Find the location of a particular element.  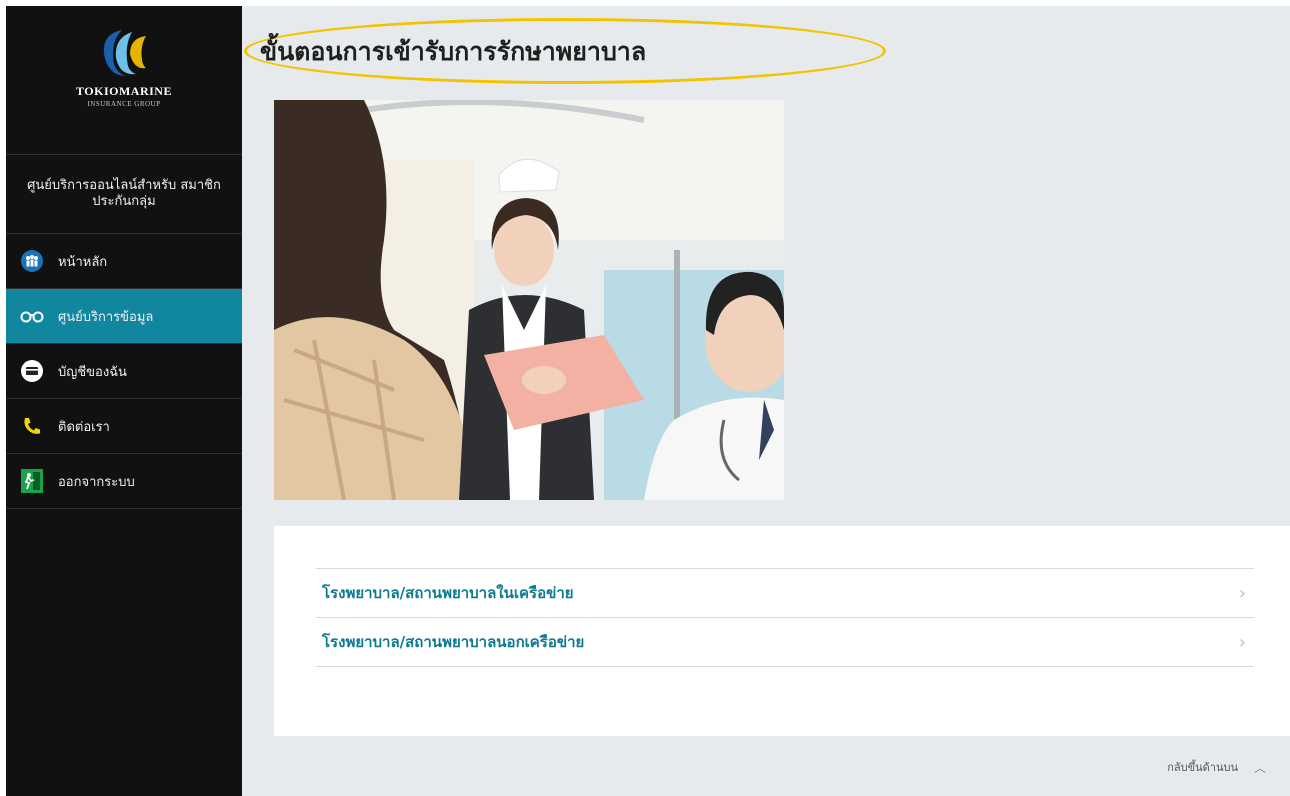

chevron-up-icon: ︿ is located at coordinates (1259, 767).